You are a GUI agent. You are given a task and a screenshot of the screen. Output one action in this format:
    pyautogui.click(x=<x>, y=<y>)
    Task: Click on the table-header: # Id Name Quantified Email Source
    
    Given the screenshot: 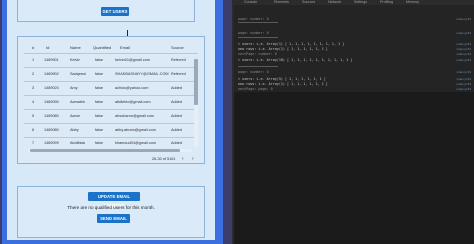 What is the action you would take?
    pyautogui.click(x=111, y=48)
    